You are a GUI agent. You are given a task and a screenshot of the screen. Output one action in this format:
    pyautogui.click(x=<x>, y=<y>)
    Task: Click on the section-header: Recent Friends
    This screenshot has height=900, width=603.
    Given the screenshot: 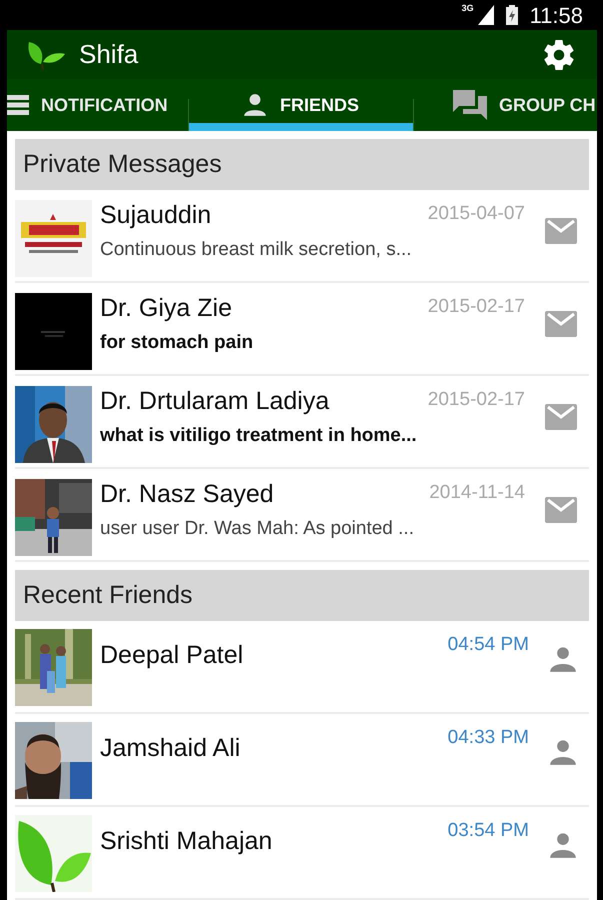 What is the action you would take?
    pyautogui.click(x=302, y=595)
    